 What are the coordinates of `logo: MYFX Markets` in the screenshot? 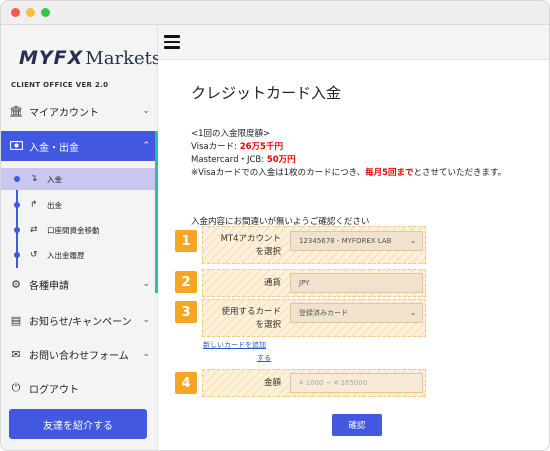 It's located at (90, 54).